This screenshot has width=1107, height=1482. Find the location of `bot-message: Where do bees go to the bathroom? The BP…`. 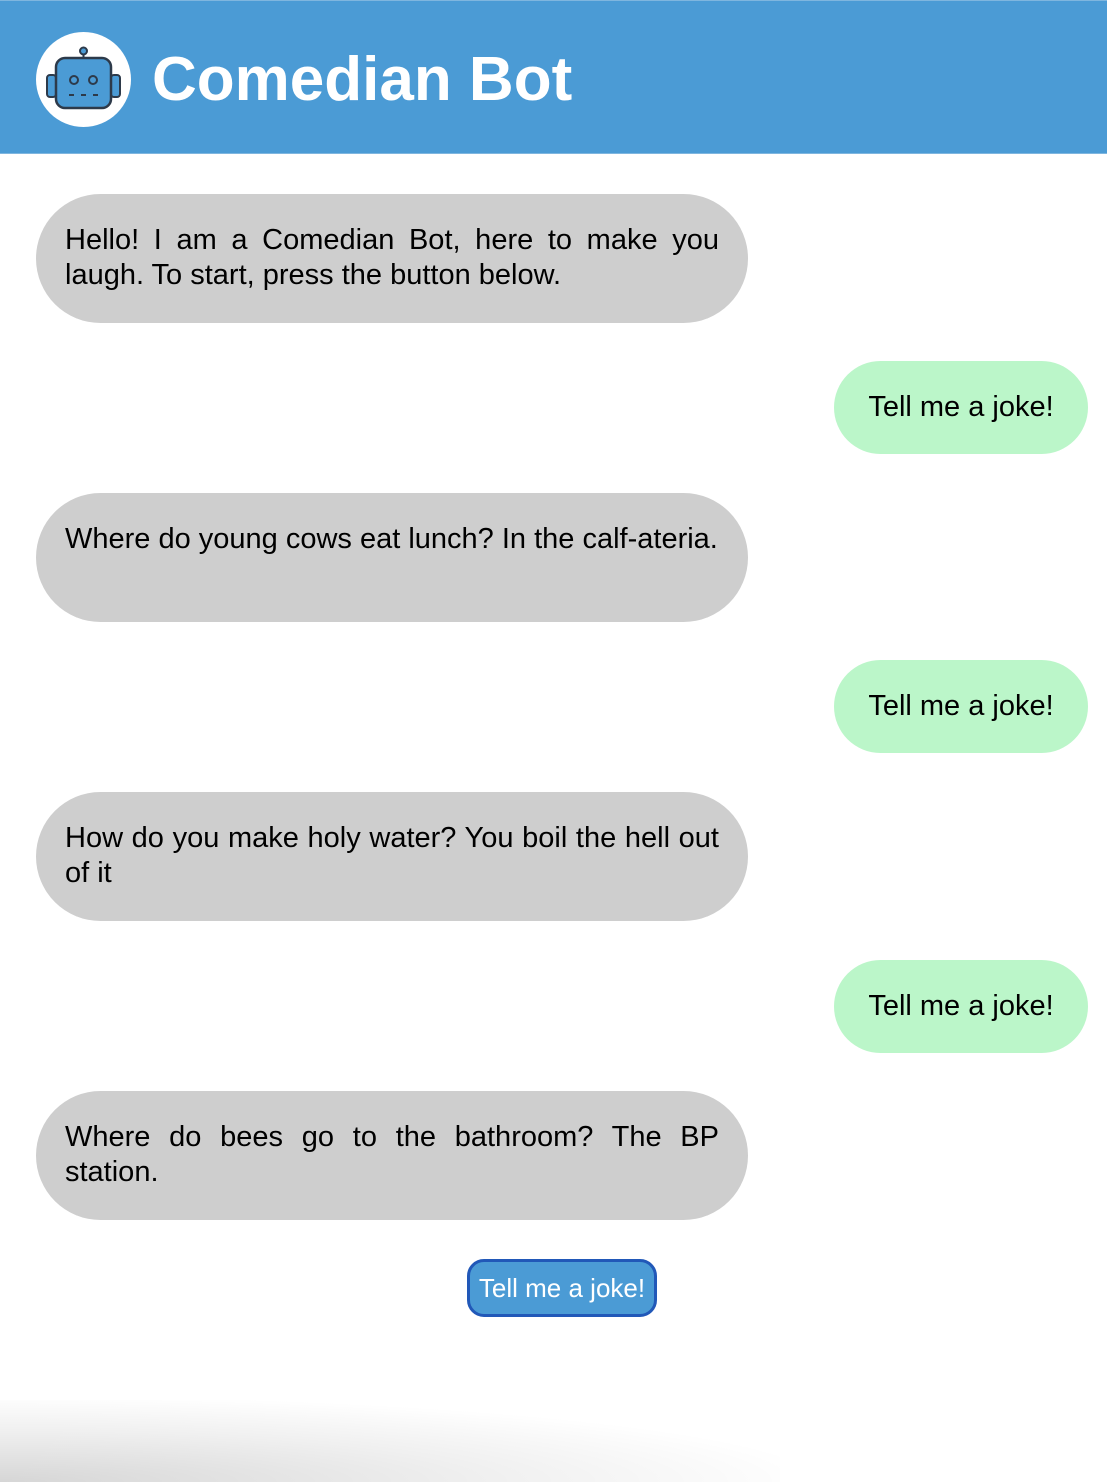

bot-message: Where do bees go to the bathroom? The BP… is located at coordinates (392, 1155).